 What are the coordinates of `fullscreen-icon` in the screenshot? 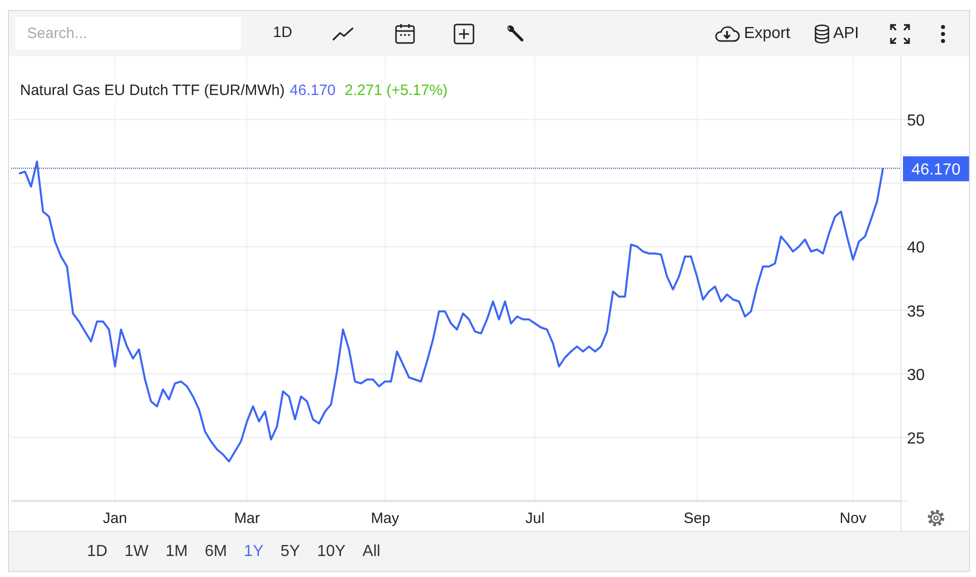 It's located at (900, 33).